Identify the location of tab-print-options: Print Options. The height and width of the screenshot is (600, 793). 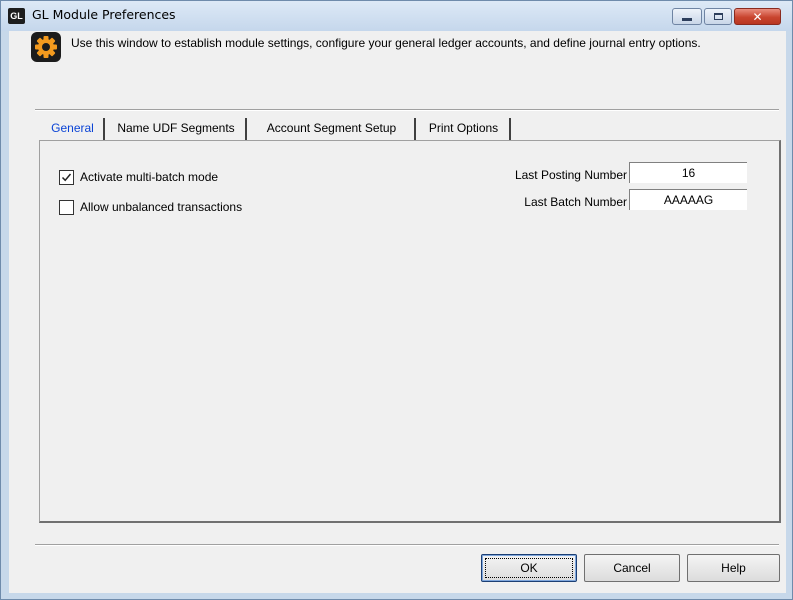
(464, 129).